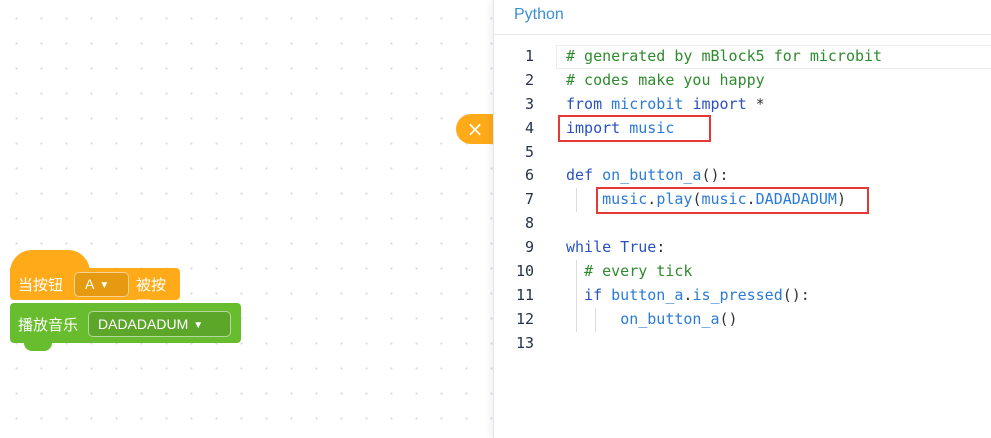 The height and width of the screenshot is (438, 991). Describe the element at coordinates (524, 271) in the screenshot. I see `line-number: 10` at that location.